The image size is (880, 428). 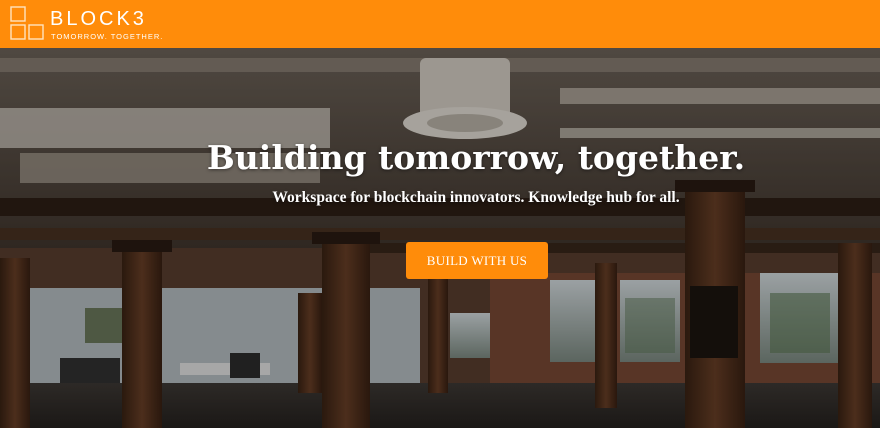 I want to click on brand-name: BLOCK3, so click(x=98, y=19).